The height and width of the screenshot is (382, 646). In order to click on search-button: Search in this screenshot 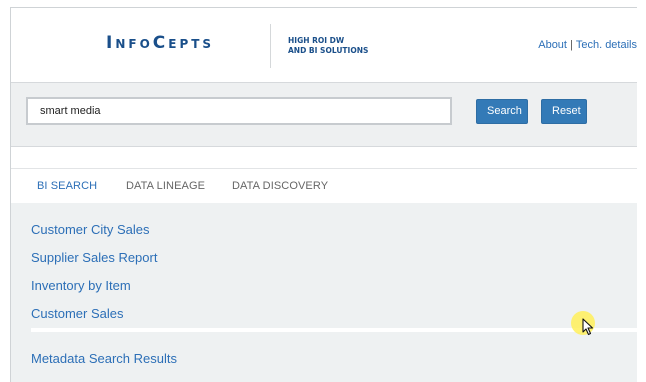, I will do `click(502, 111)`.